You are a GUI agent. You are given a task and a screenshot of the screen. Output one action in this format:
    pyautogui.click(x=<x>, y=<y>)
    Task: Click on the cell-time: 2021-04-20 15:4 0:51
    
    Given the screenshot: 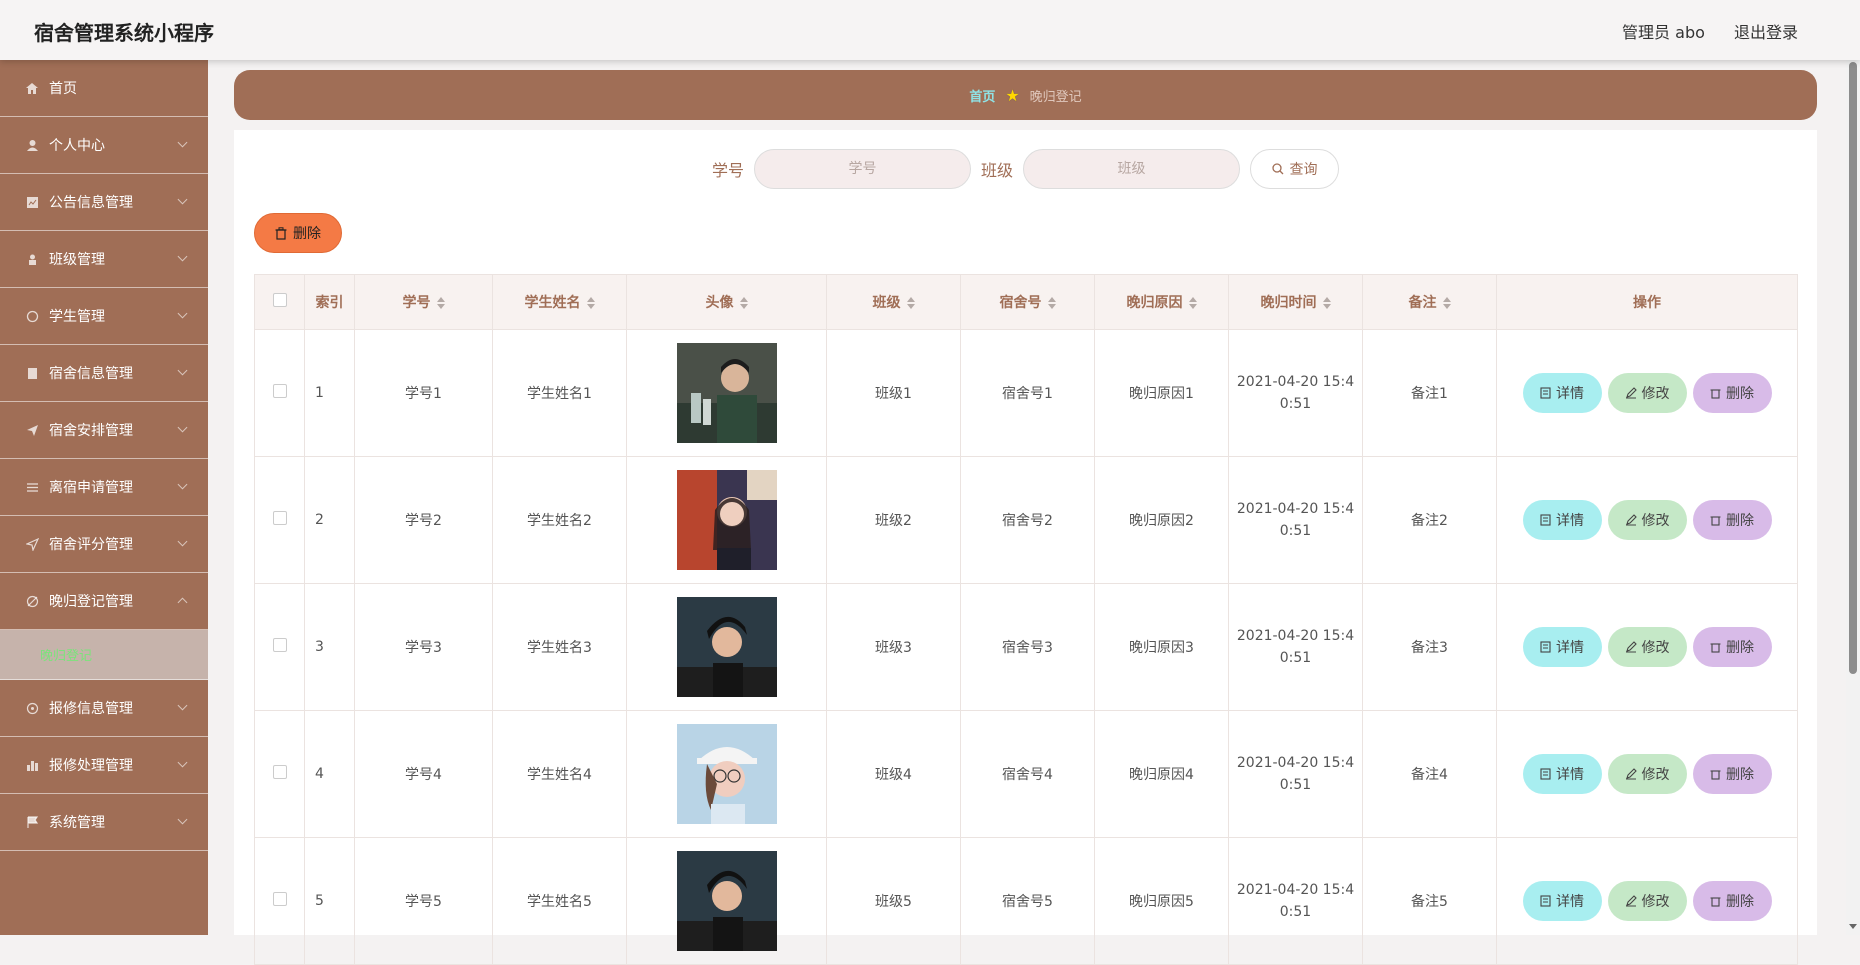 What is the action you would take?
    pyautogui.click(x=1295, y=774)
    